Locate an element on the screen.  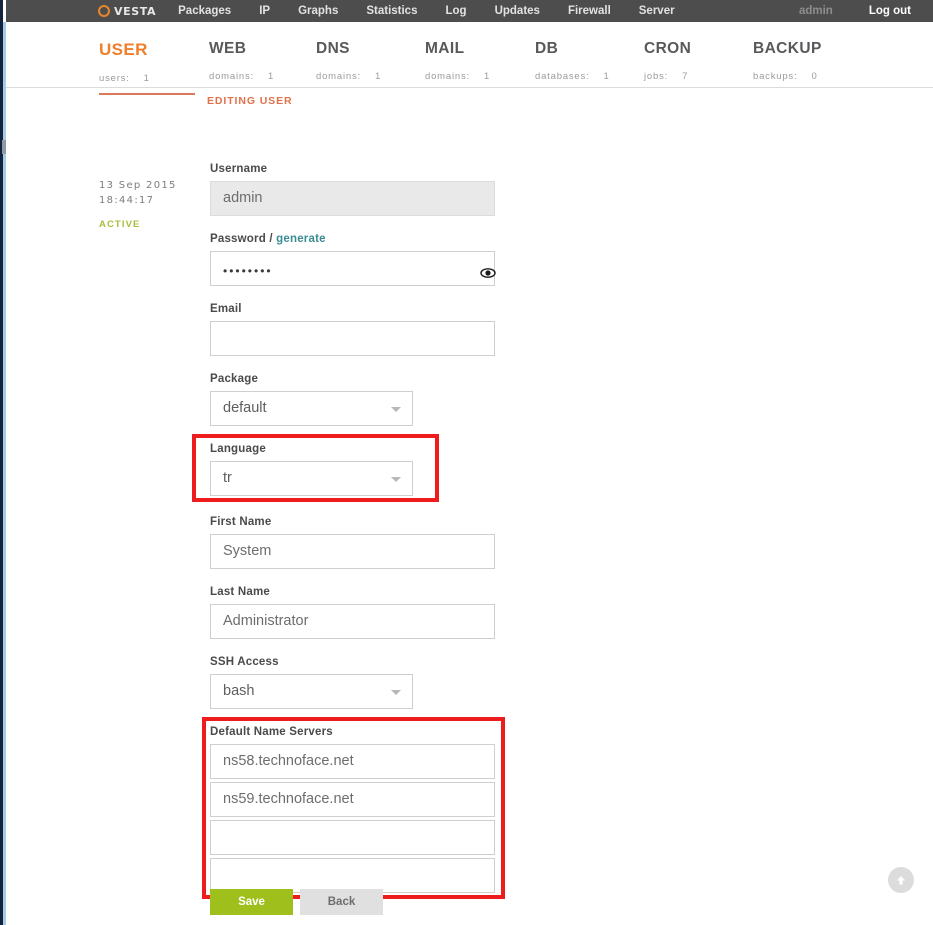
name-server-input-2: ns59.technoface.net is located at coordinates (352, 799).